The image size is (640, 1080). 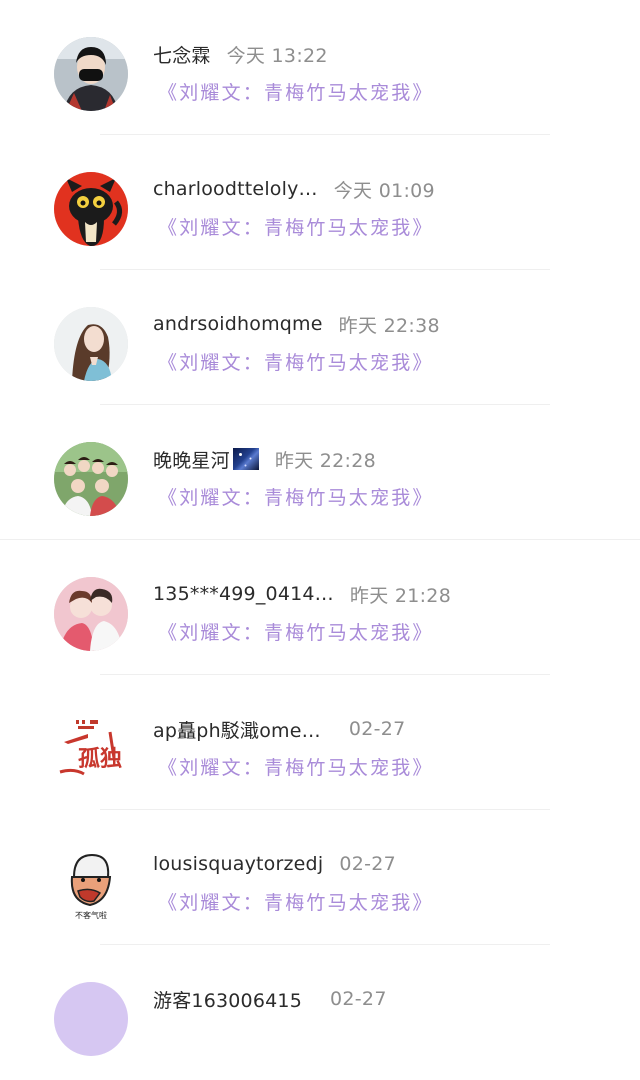 What do you see at coordinates (245, 459) in the screenshot?
I see `starry-sky-emoji-icon` at bounding box center [245, 459].